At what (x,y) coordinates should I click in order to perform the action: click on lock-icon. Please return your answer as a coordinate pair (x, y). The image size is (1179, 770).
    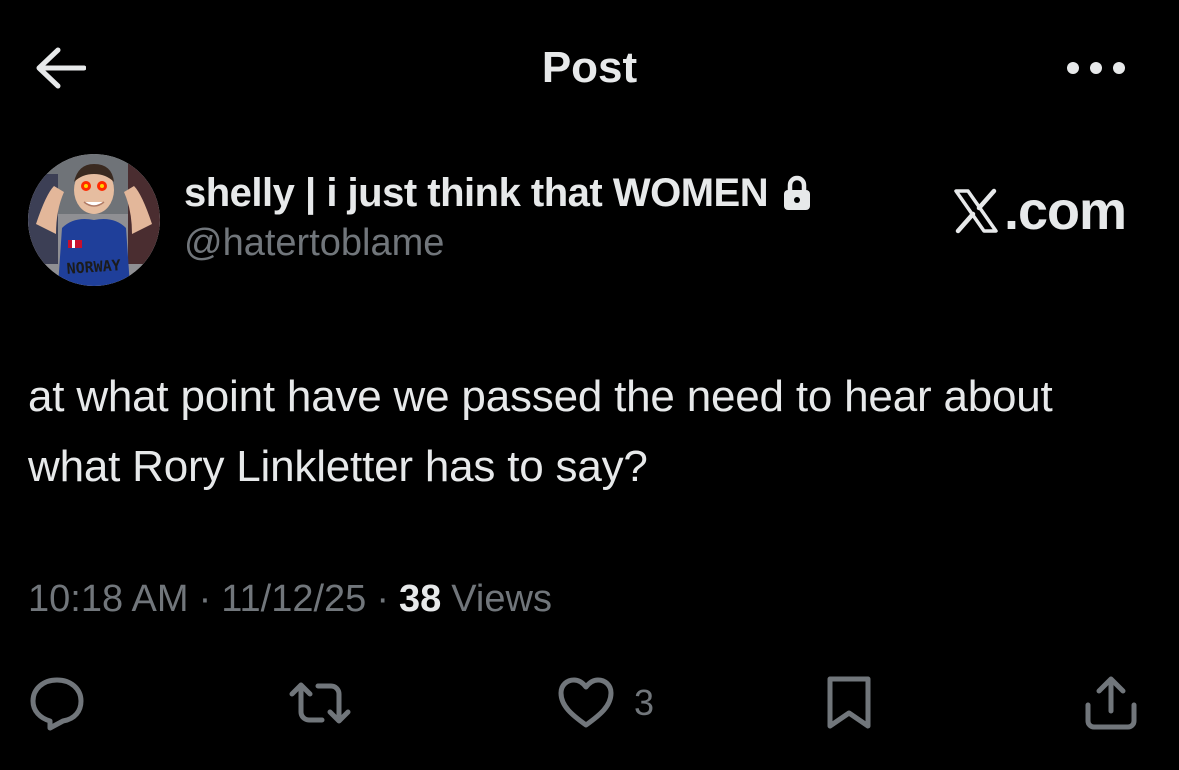
    Looking at the image, I should click on (797, 193).